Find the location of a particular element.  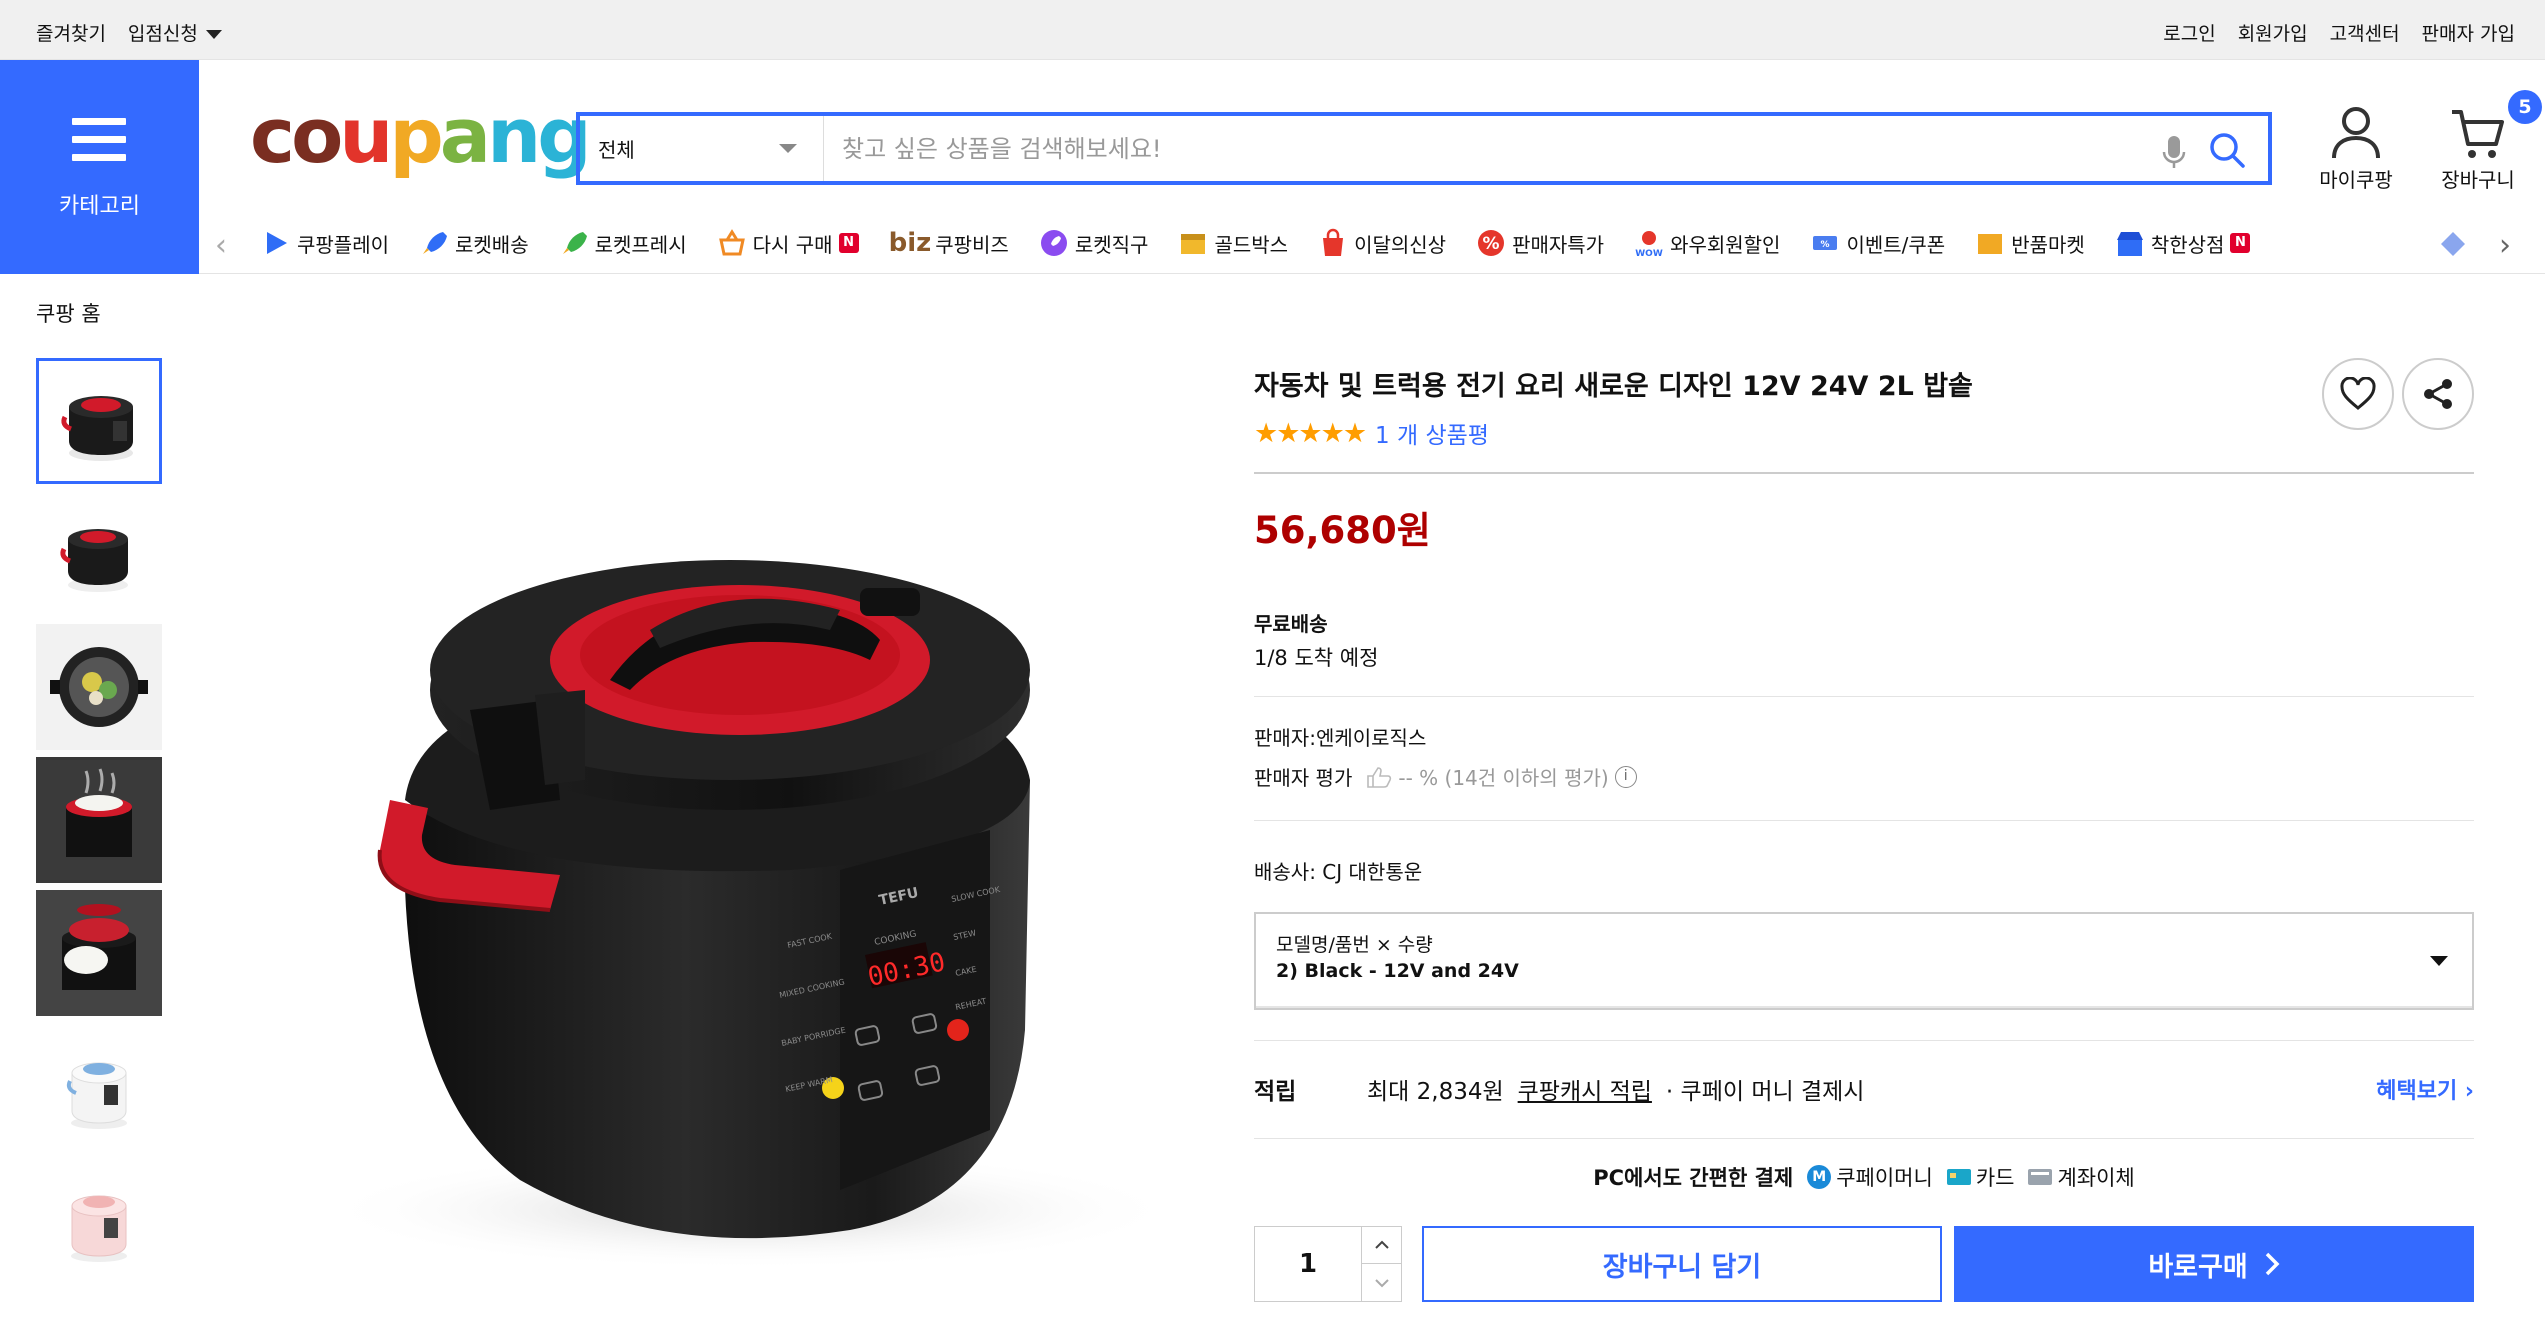

nav-item-4: 다시 구매 N is located at coordinates (788, 243).